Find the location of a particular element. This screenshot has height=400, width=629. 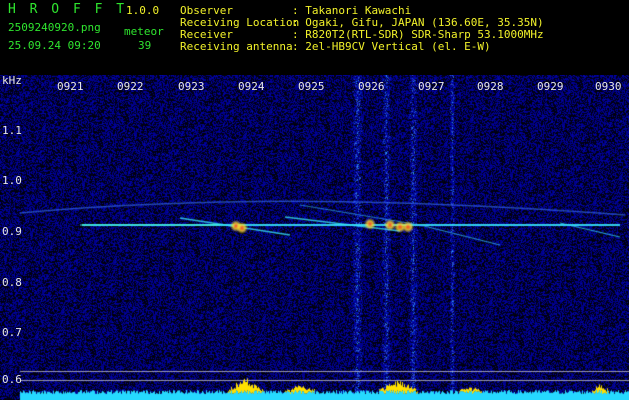

time-tick-0921: 0921 is located at coordinates (70, 86).